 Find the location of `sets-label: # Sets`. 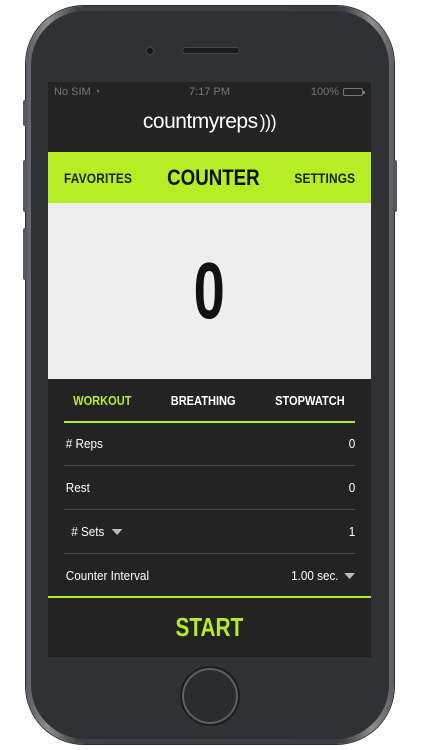

sets-label: # Sets is located at coordinates (93, 531).